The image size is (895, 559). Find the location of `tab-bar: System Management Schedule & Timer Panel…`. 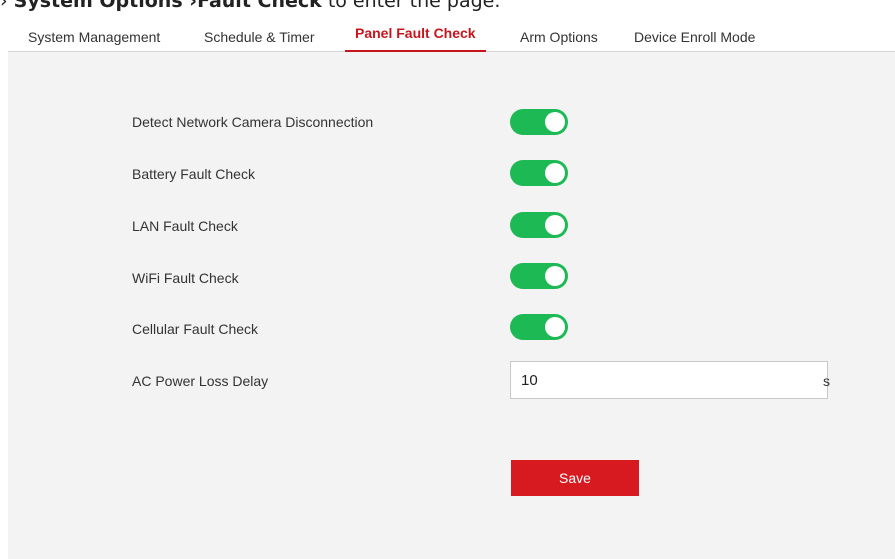

tab-bar: System Management Schedule & Timer Panel… is located at coordinates (451, 31).